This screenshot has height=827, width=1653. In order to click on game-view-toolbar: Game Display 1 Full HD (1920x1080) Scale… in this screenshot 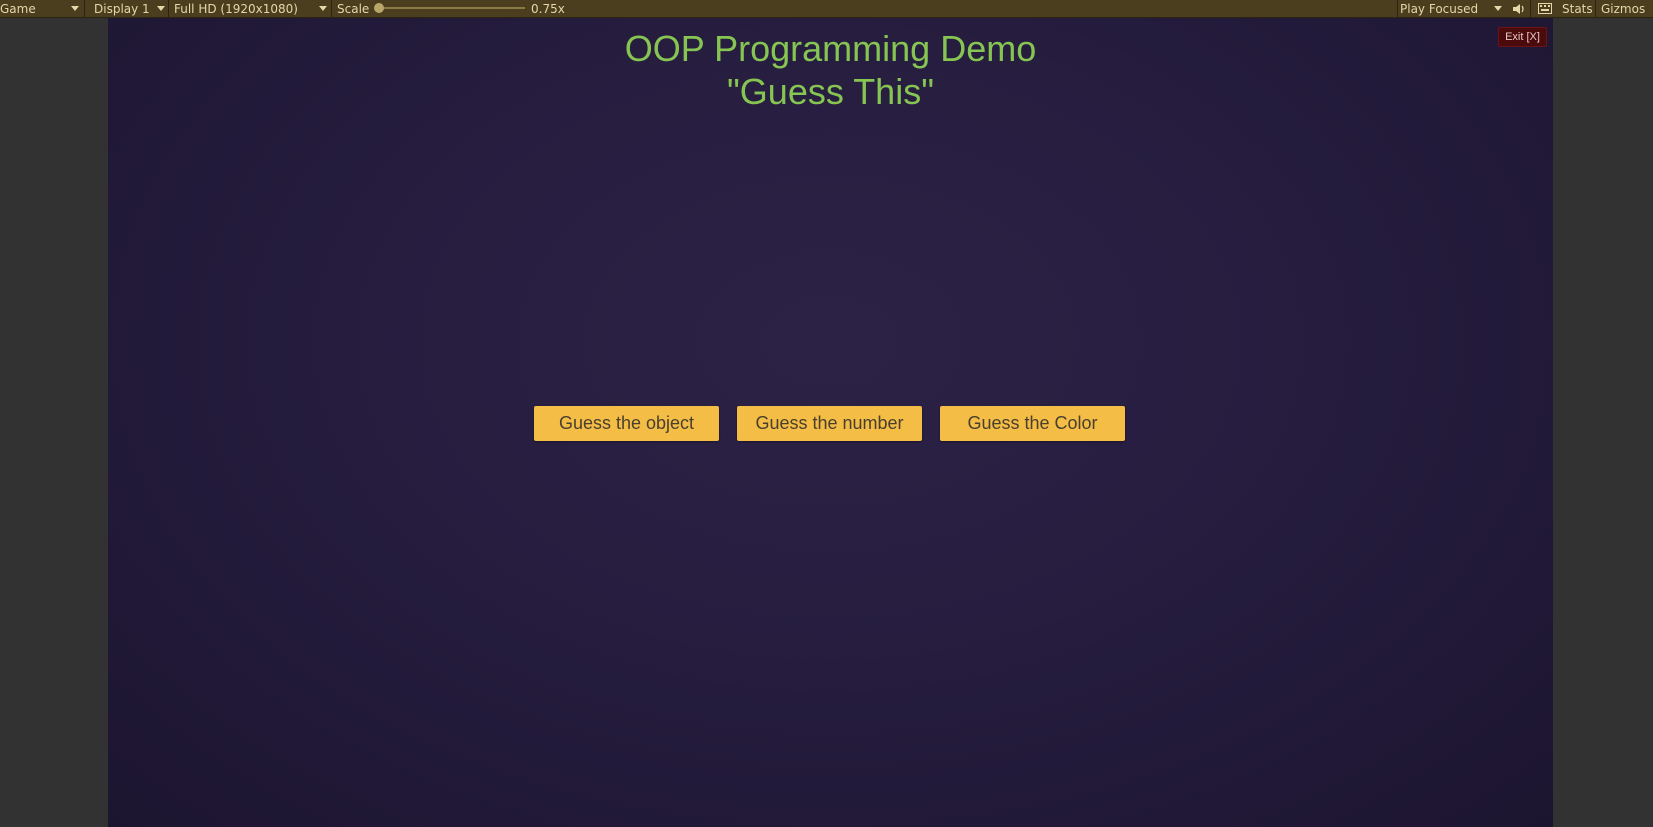, I will do `click(826, 9)`.